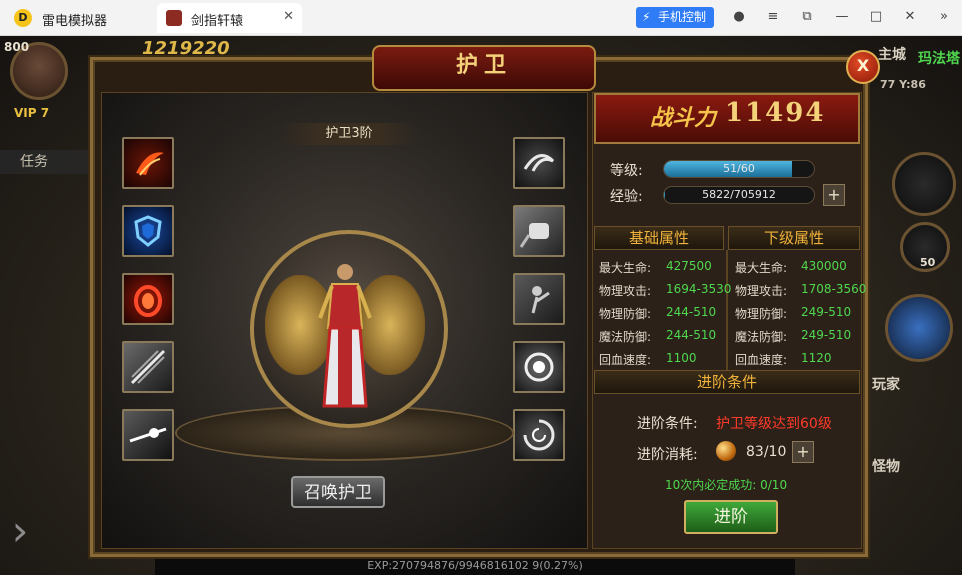 The height and width of the screenshot is (575, 962). What do you see at coordinates (774, 424) in the screenshot?
I see `advance-condition-value: 护卫等级达到60级` at bounding box center [774, 424].